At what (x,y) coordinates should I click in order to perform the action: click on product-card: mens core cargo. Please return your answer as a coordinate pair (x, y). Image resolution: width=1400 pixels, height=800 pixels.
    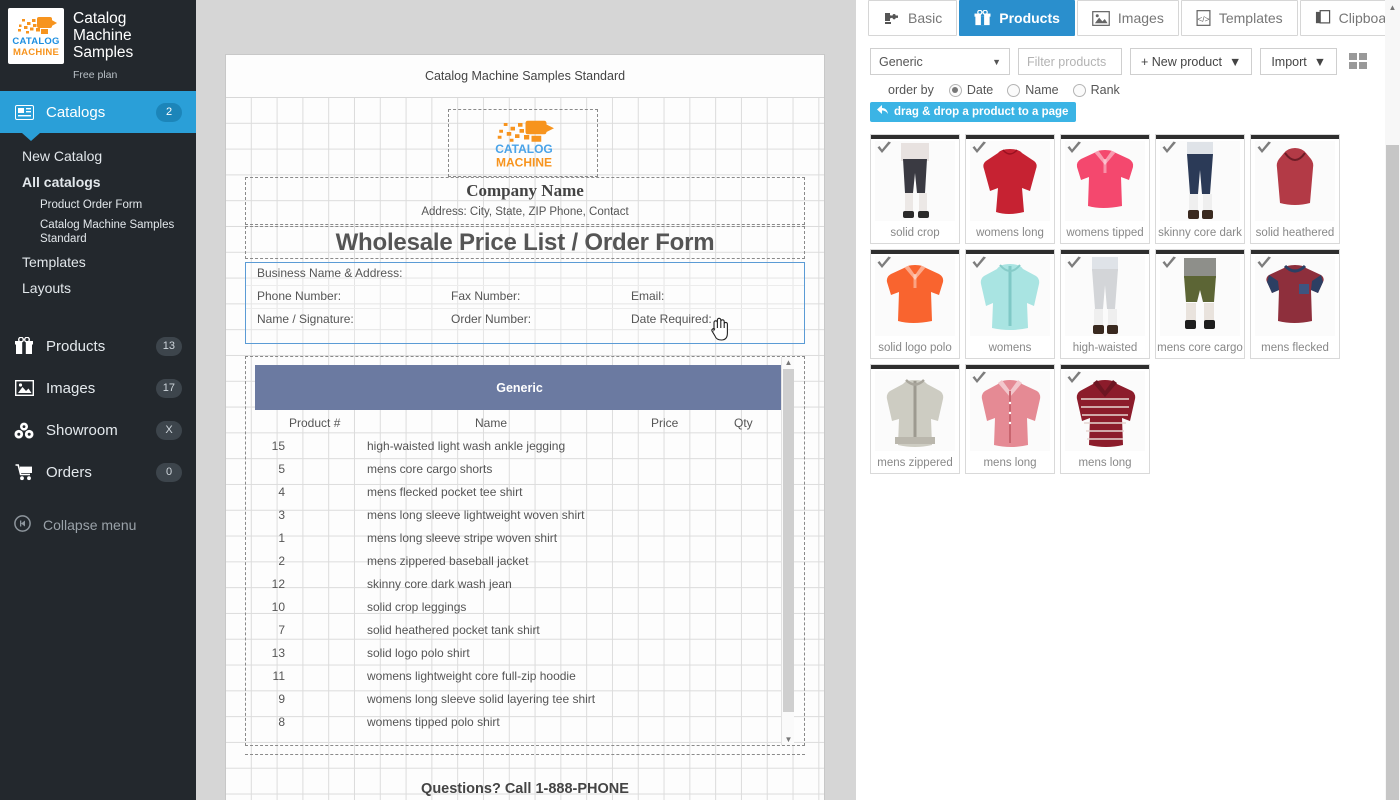
    Looking at the image, I should click on (1200, 304).